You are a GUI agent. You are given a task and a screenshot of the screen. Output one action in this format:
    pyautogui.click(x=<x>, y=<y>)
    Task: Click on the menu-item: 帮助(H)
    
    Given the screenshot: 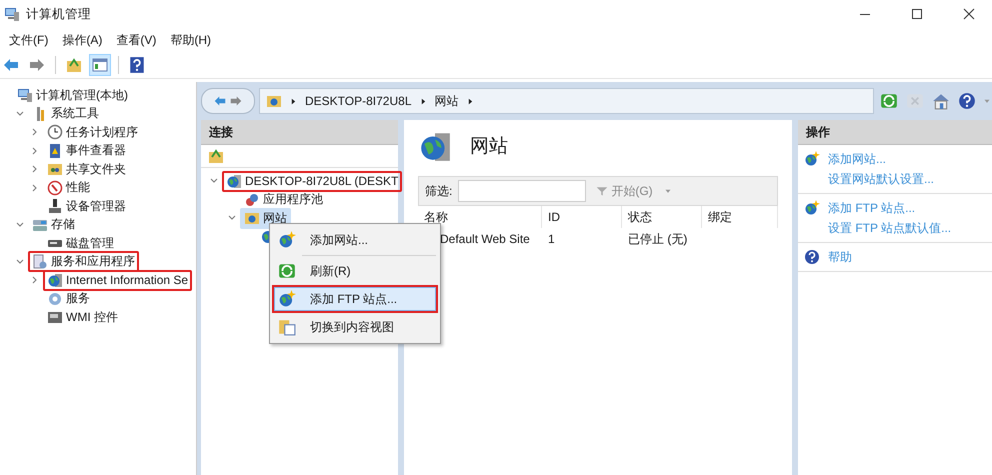 What is the action you would take?
    pyautogui.click(x=190, y=40)
    